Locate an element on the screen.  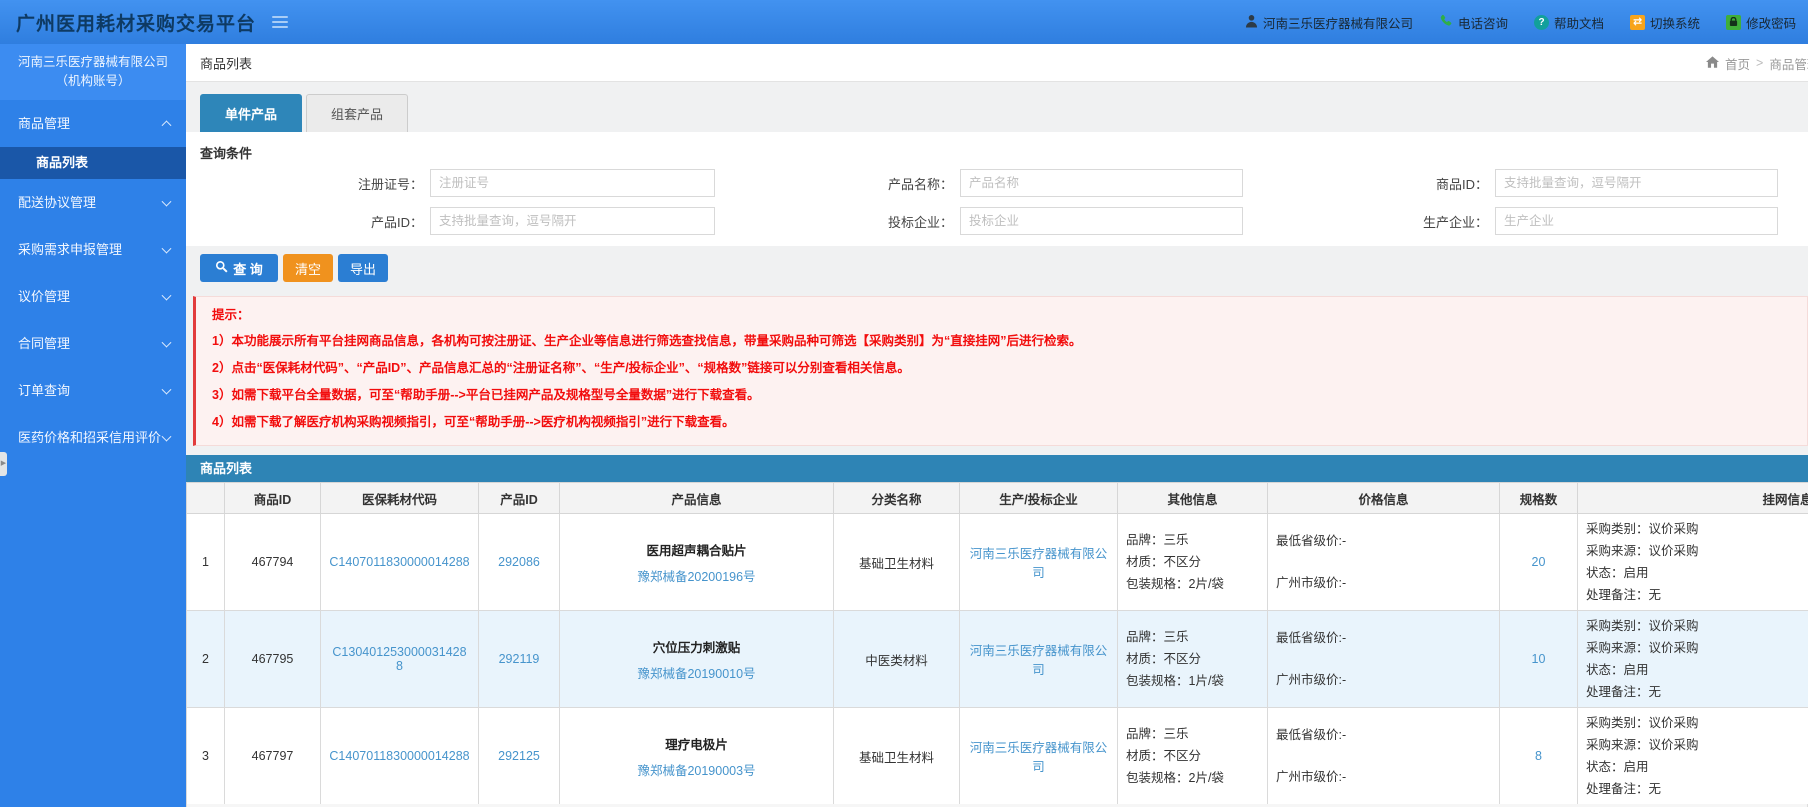
tab-suite-product: 组套产品 is located at coordinates (357, 113).